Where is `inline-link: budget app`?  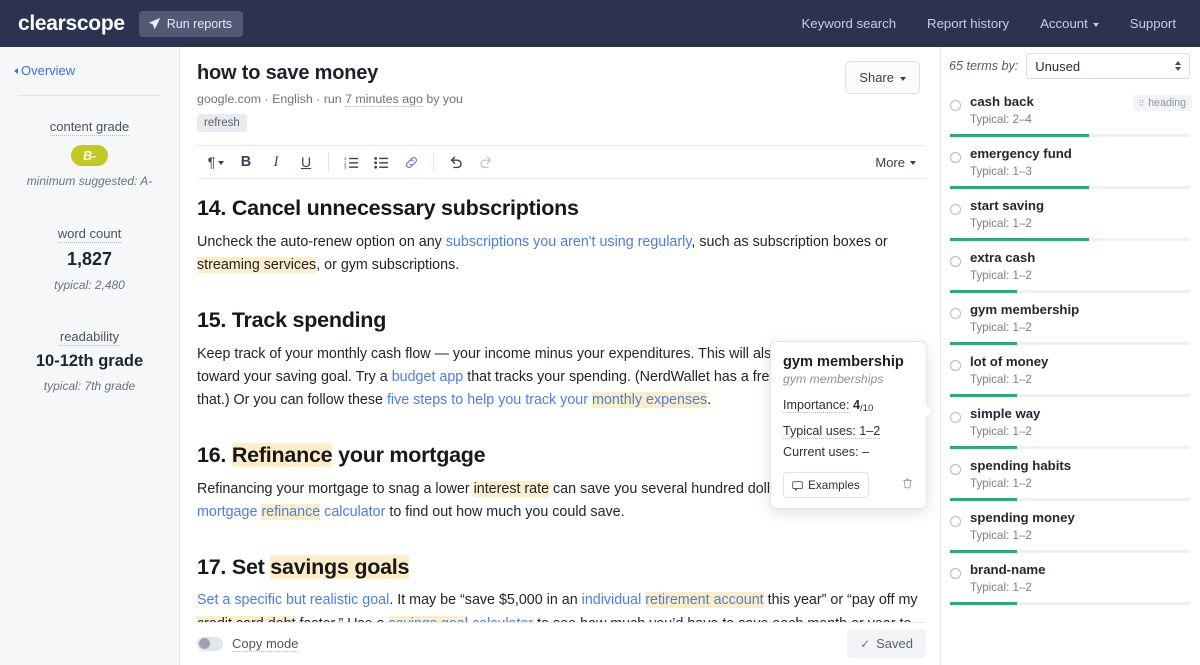 inline-link: budget app is located at coordinates (428, 377).